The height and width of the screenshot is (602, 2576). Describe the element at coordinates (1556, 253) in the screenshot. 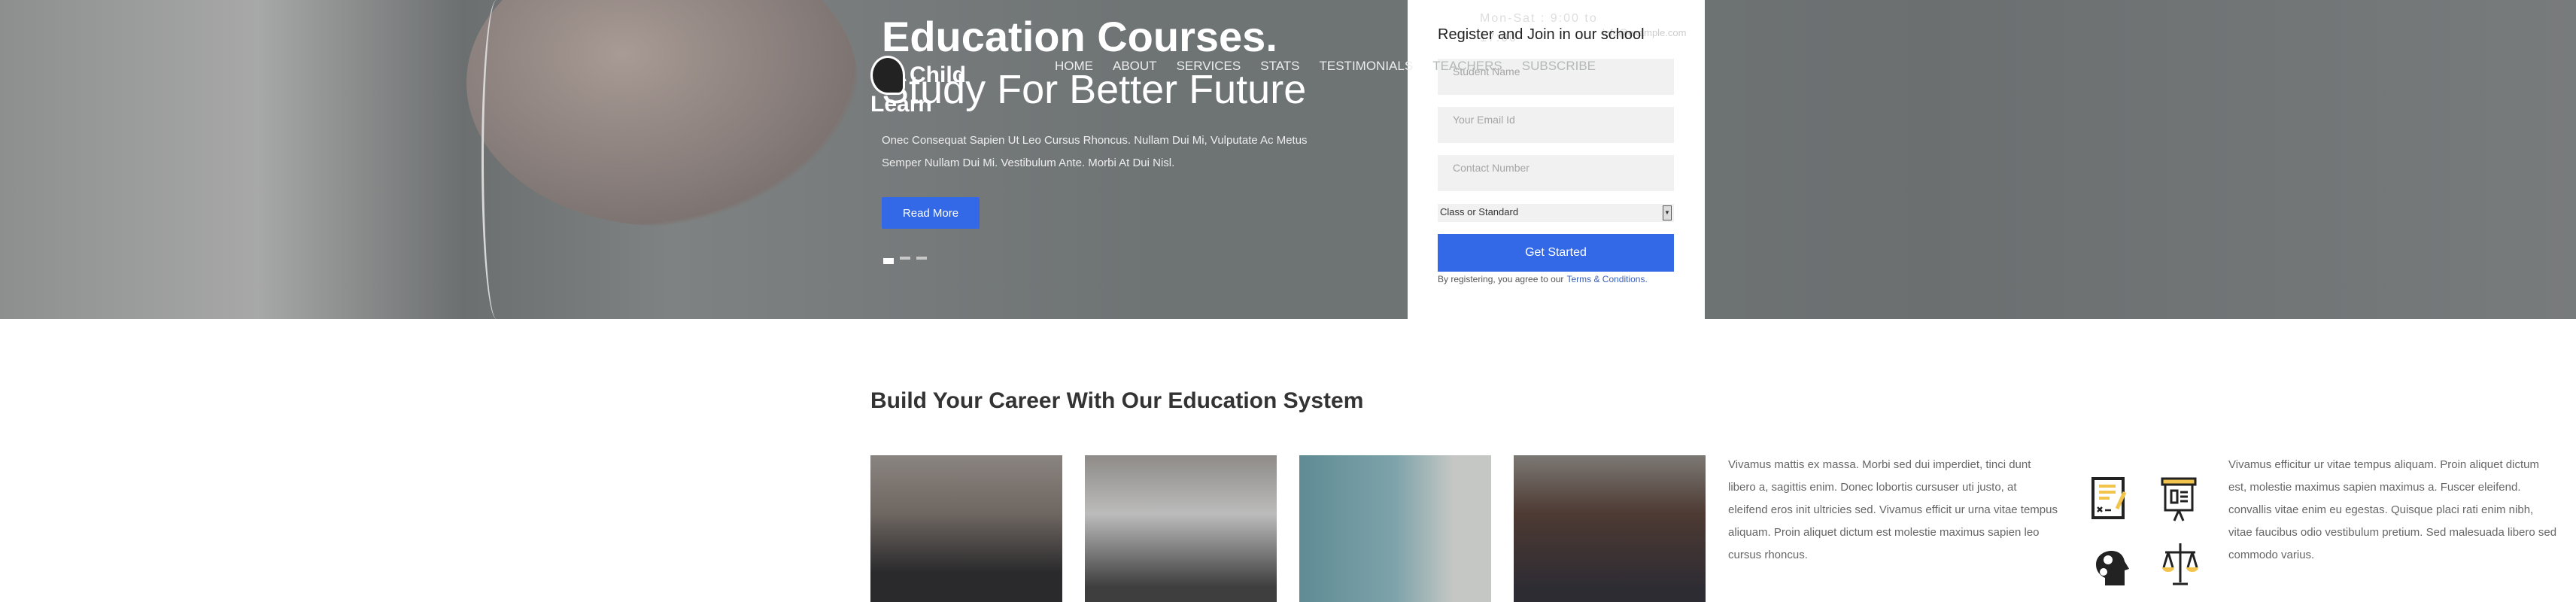

I see `get-started-button: Get Started` at that location.